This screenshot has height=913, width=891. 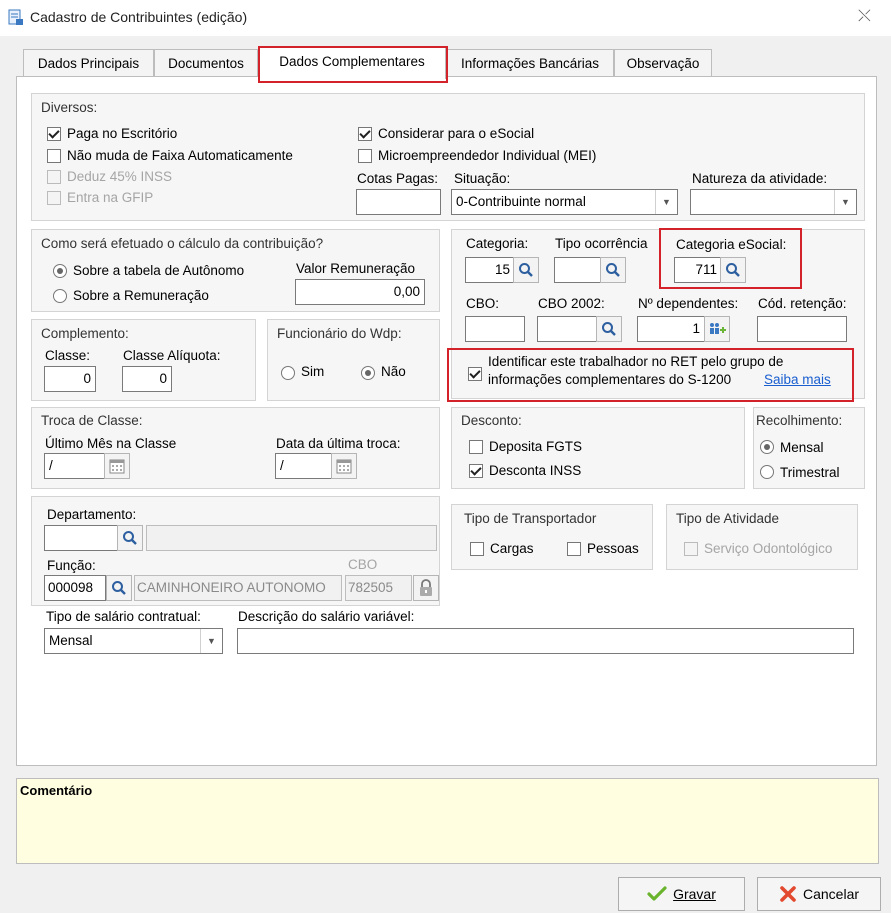 What do you see at coordinates (303, 466) in the screenshot?
I see `data-troca-input: /` at bounding box center [303, 466].